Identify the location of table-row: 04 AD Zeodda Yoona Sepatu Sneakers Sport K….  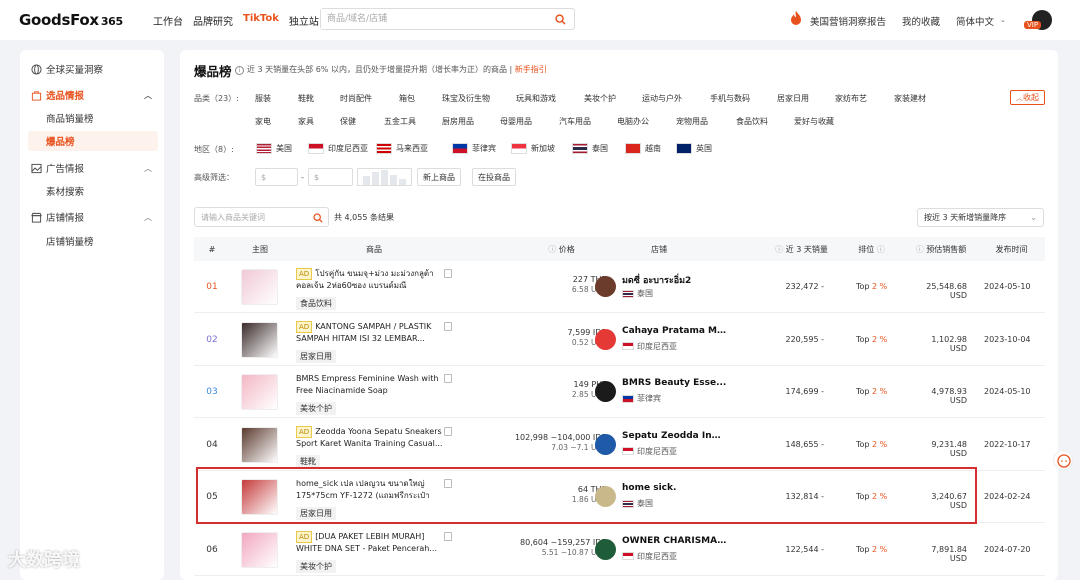
(619, 445).